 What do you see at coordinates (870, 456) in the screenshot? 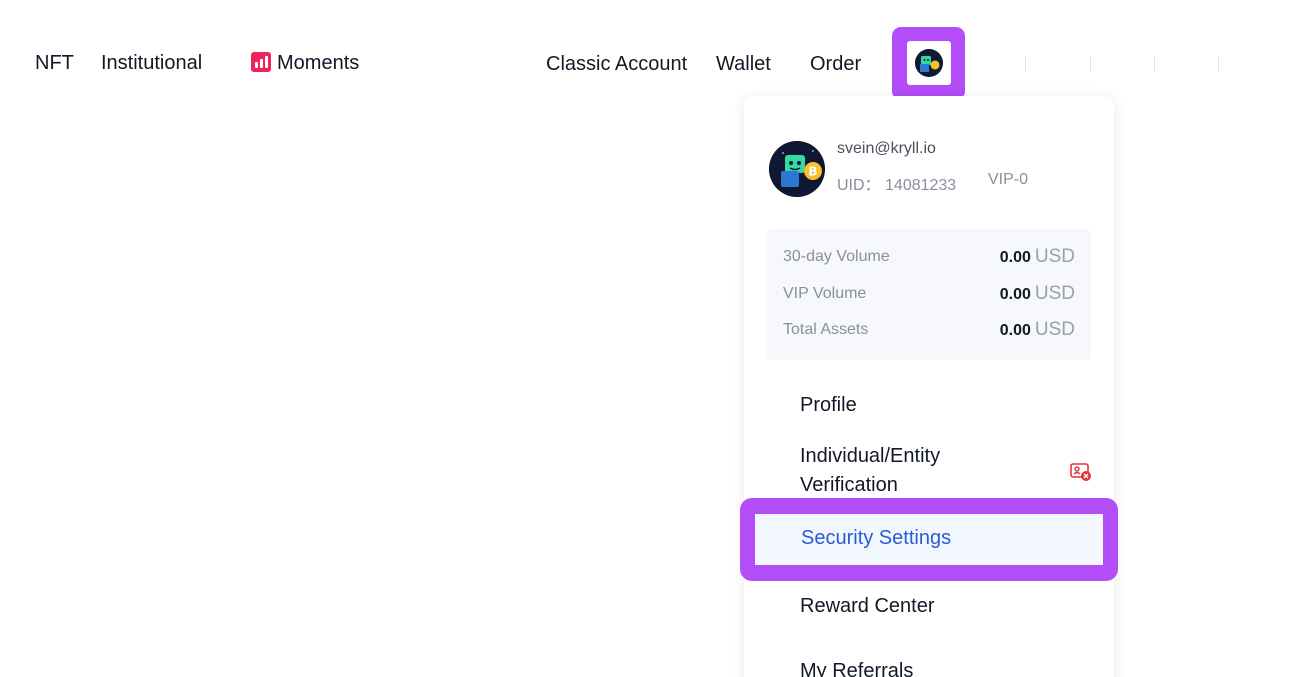
I see `verification-line1: Individual/Entity` at bounding box center [870, 456].